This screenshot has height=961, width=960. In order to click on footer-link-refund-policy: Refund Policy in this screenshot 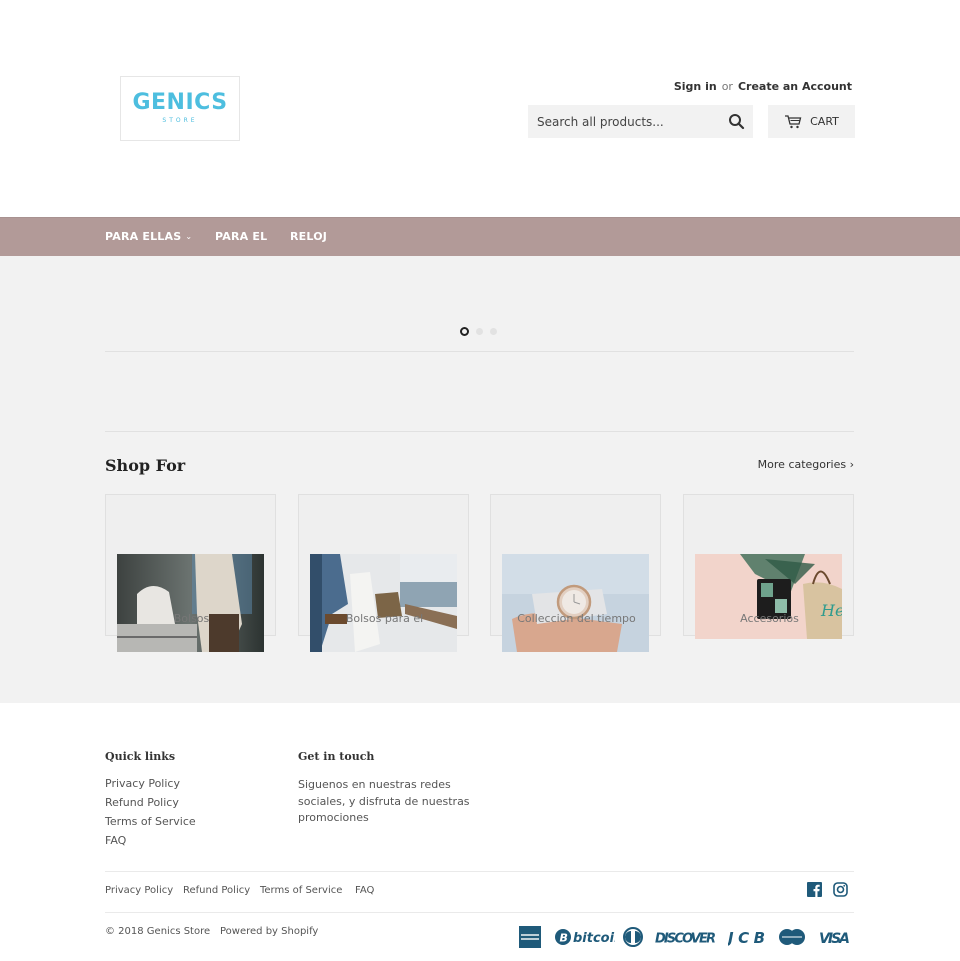, I will do `click(142, 802)`.